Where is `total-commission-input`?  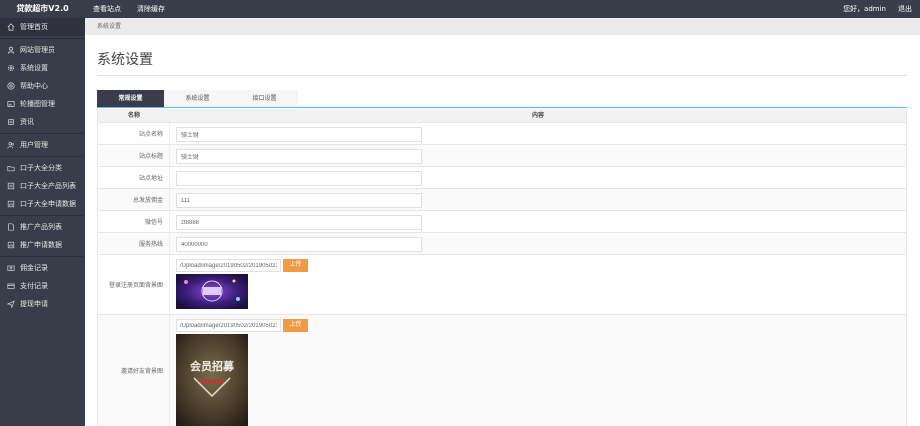
total-commission-input is located at coordinates (299, 200).